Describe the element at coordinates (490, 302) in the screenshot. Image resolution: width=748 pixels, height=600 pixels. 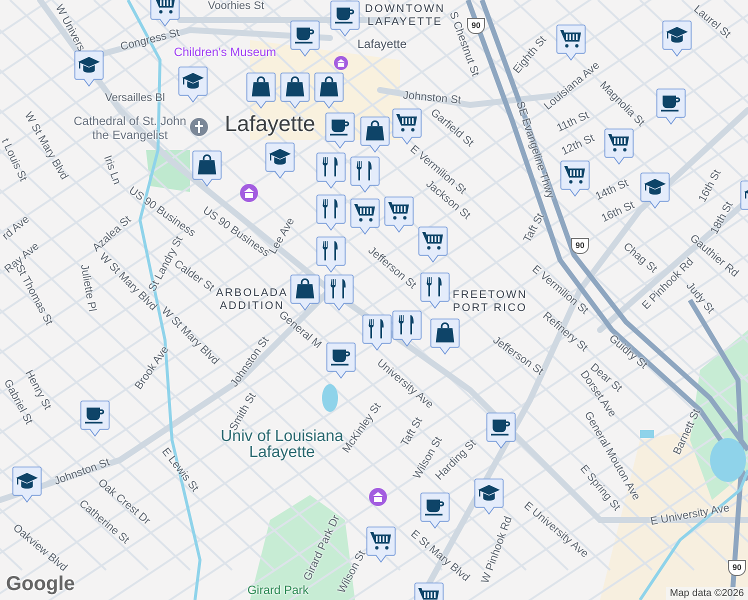
I see `area-label: FREETOWN PORT RICO` at that location.